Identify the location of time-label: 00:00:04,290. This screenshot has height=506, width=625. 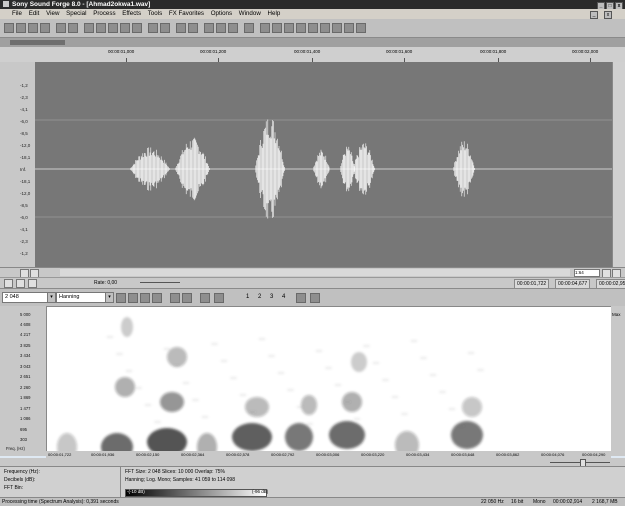
(594, 454).